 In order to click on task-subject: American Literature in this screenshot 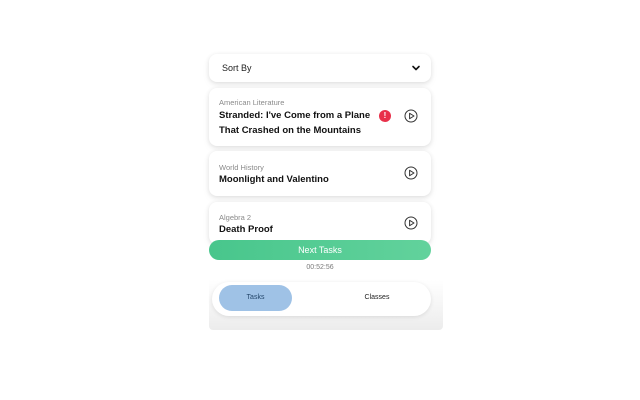, I will do `click(252, 102)`.